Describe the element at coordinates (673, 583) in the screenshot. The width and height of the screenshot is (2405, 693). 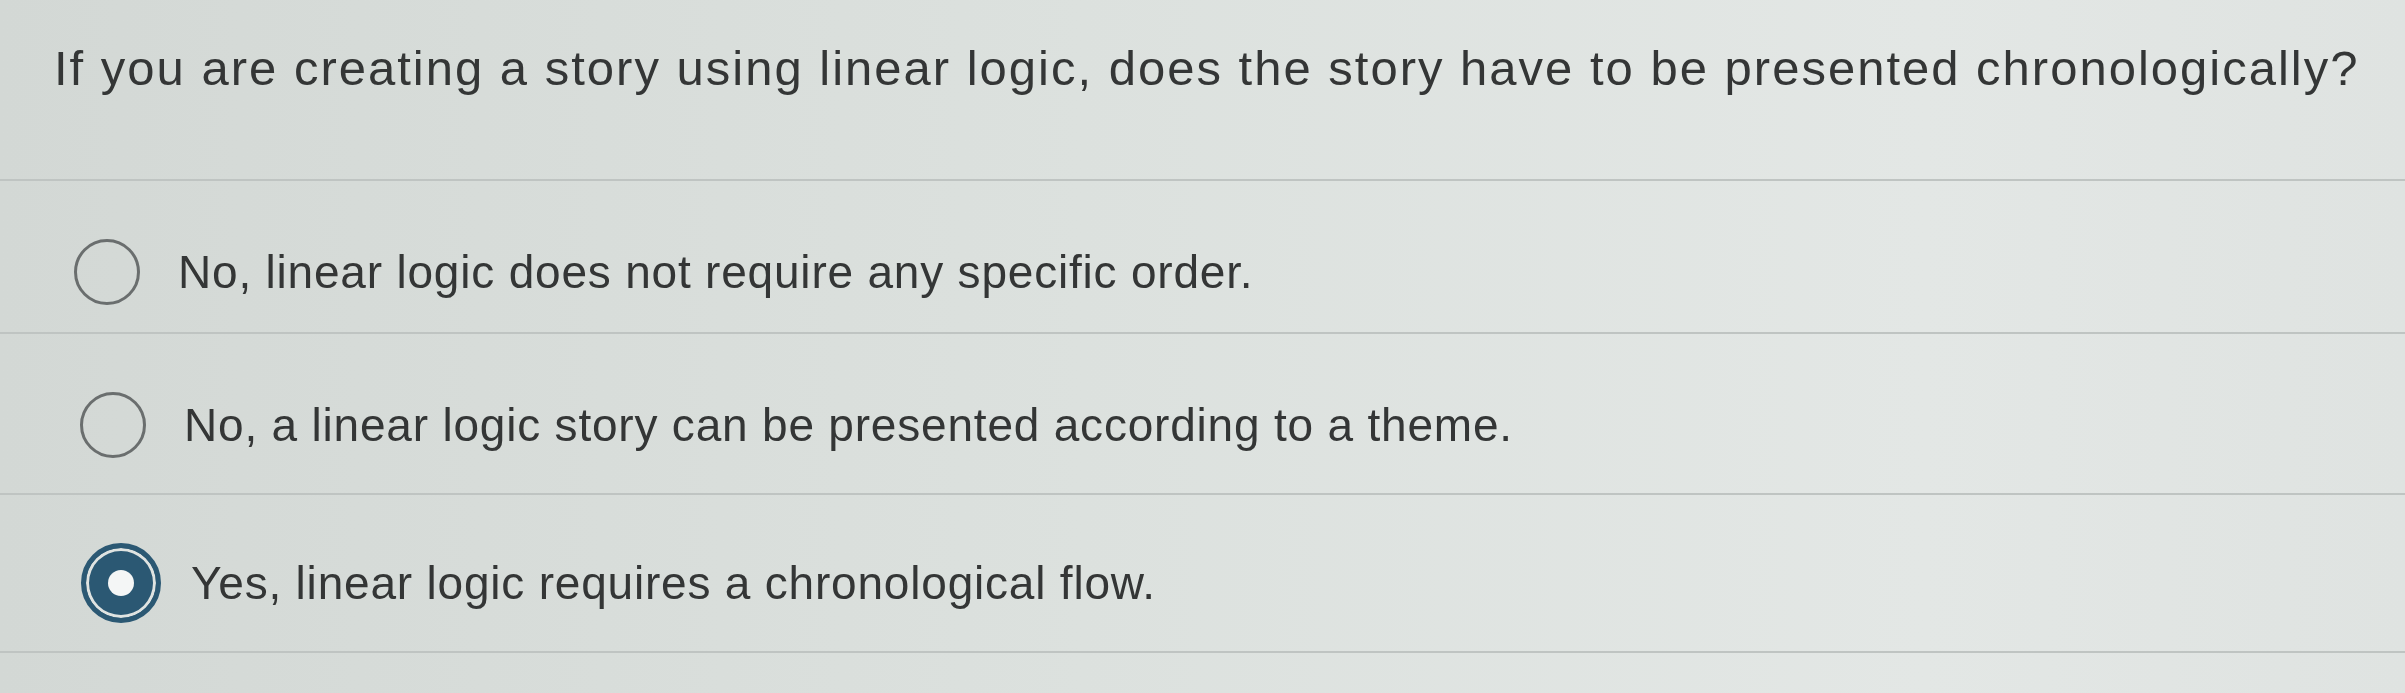
I see `option-text: Yes, linear logic requires a chronological flow.` at that location.